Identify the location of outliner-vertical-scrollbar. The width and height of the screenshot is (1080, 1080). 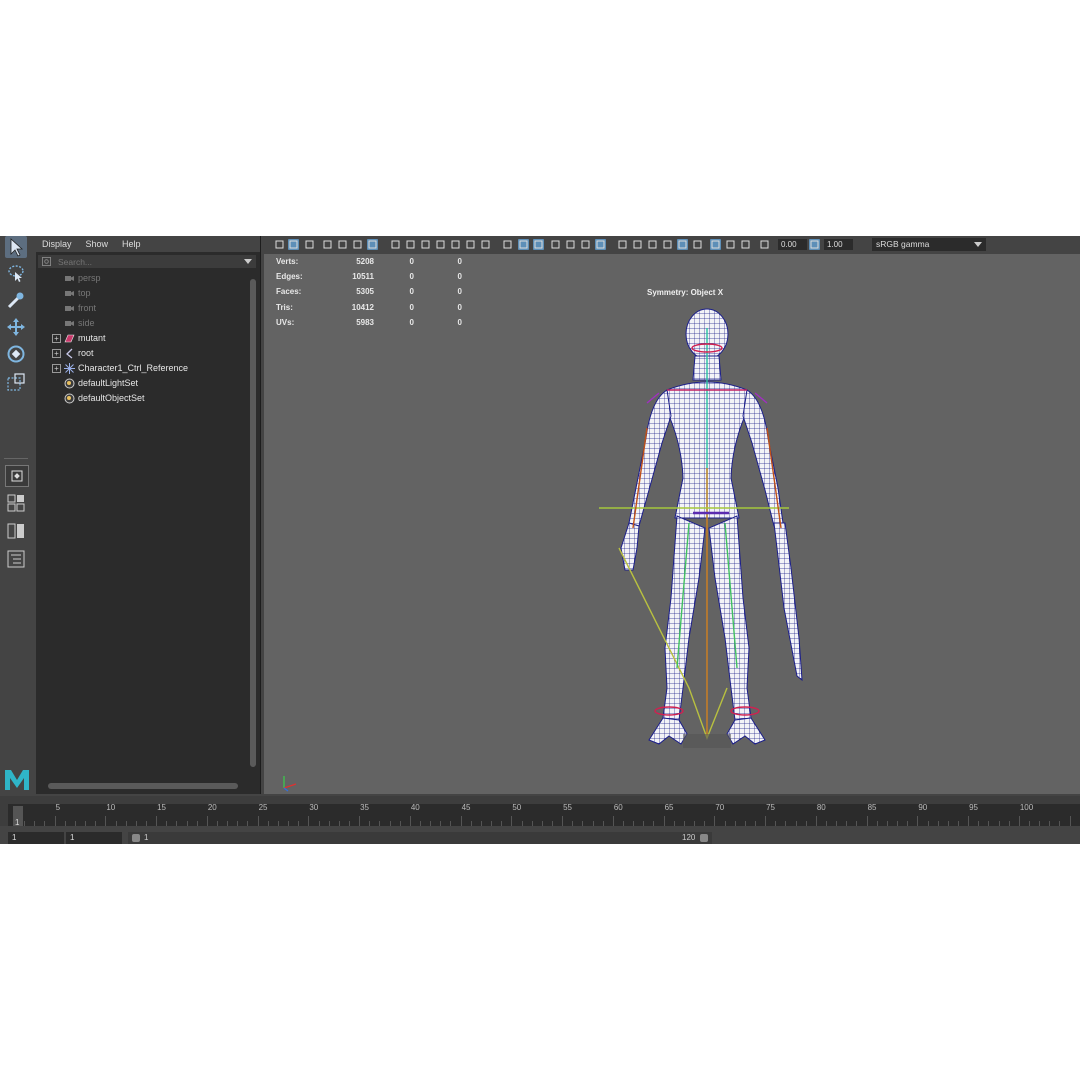
(253, 526).